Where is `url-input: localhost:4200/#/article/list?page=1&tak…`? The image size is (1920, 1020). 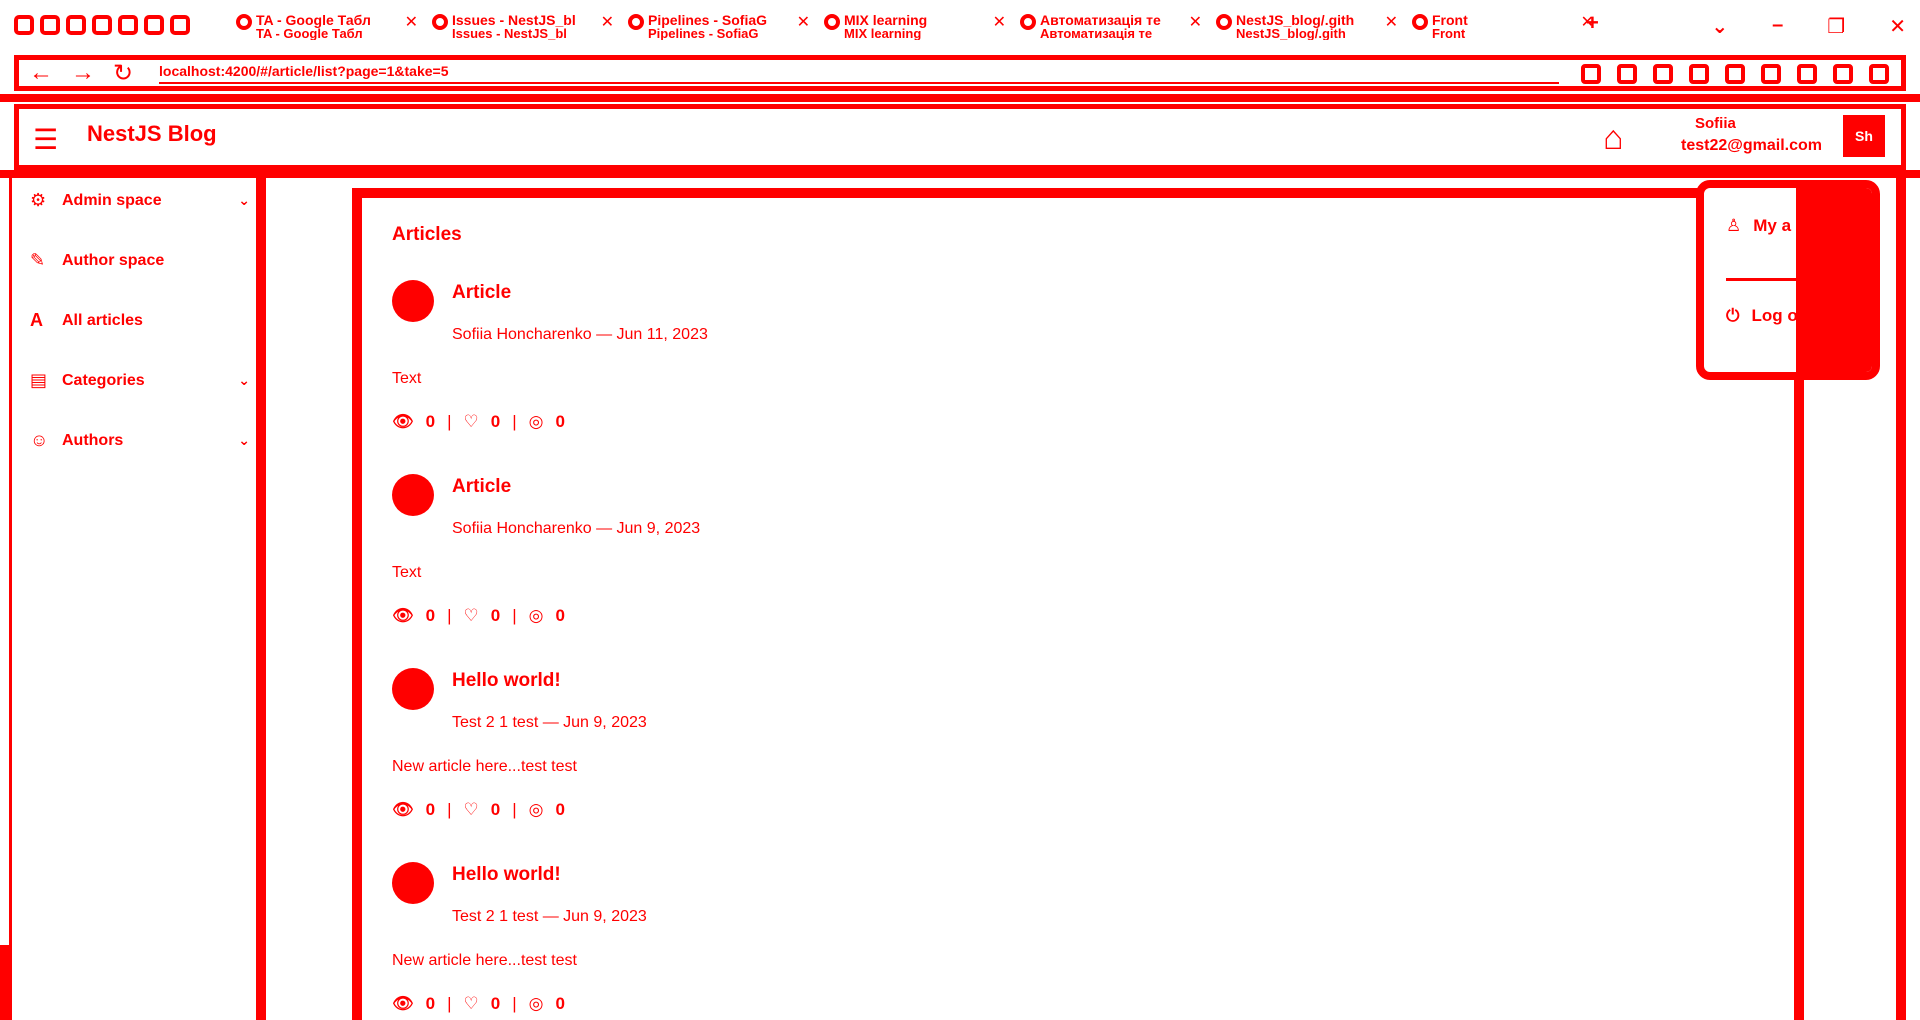 url-input: localhost:4200/#/article/list?page=1&tak… is located at coordinates (859, 73).